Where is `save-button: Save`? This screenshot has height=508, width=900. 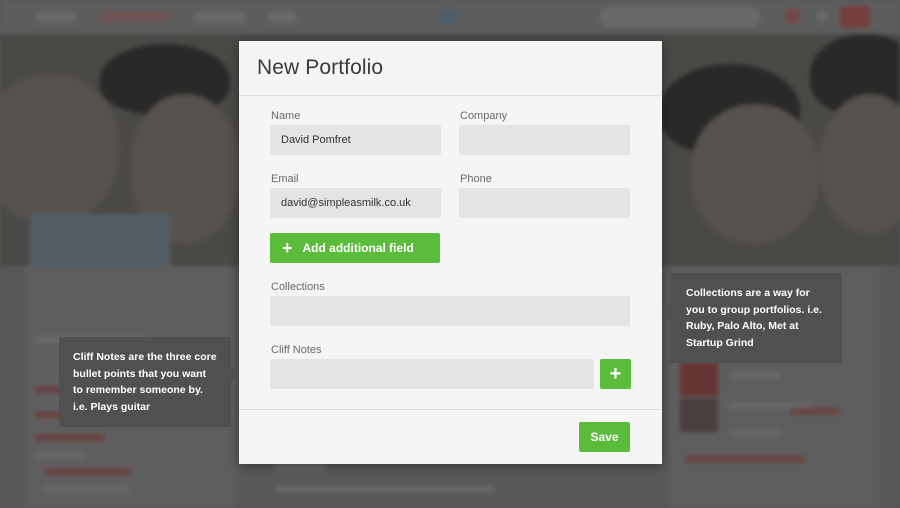
save-button: Save is located at coordinates (604, 437).